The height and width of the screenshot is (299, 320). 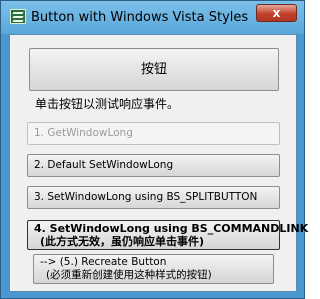 What do you see at coordinates (122, 241) in the screenshot?
I see `command-link-note: (此方式无效，虽仍响应单击事件)` at bounding box center [122, 241].